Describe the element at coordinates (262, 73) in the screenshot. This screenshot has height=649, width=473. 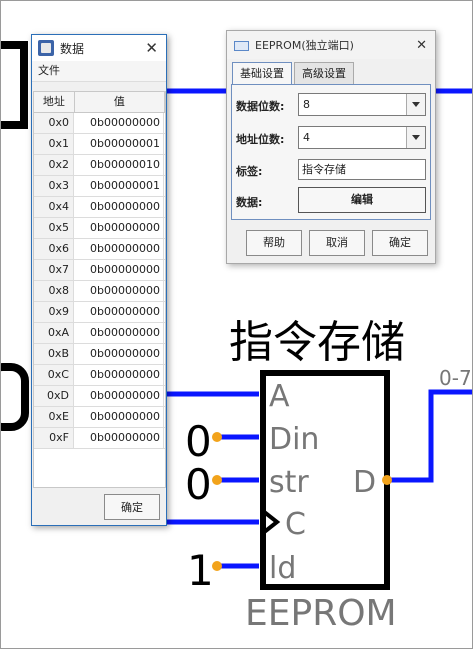
I see `tab-basic-settings: 基础设置` at that location.